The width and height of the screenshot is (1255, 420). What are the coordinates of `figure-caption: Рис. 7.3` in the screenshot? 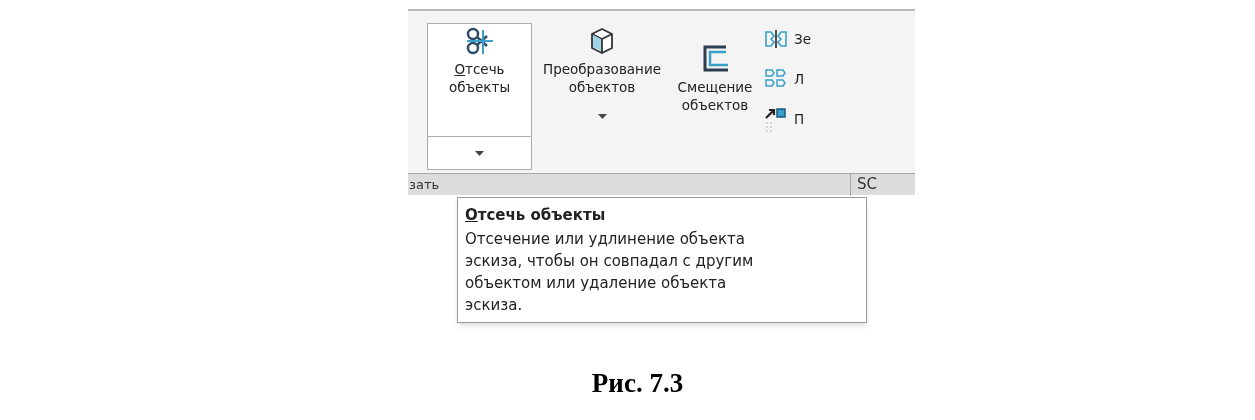 It's located at (637, 383).